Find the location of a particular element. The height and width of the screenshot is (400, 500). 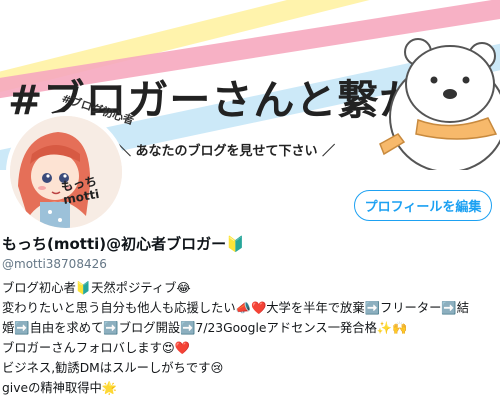

avatar is located at coordinates (66, 172).